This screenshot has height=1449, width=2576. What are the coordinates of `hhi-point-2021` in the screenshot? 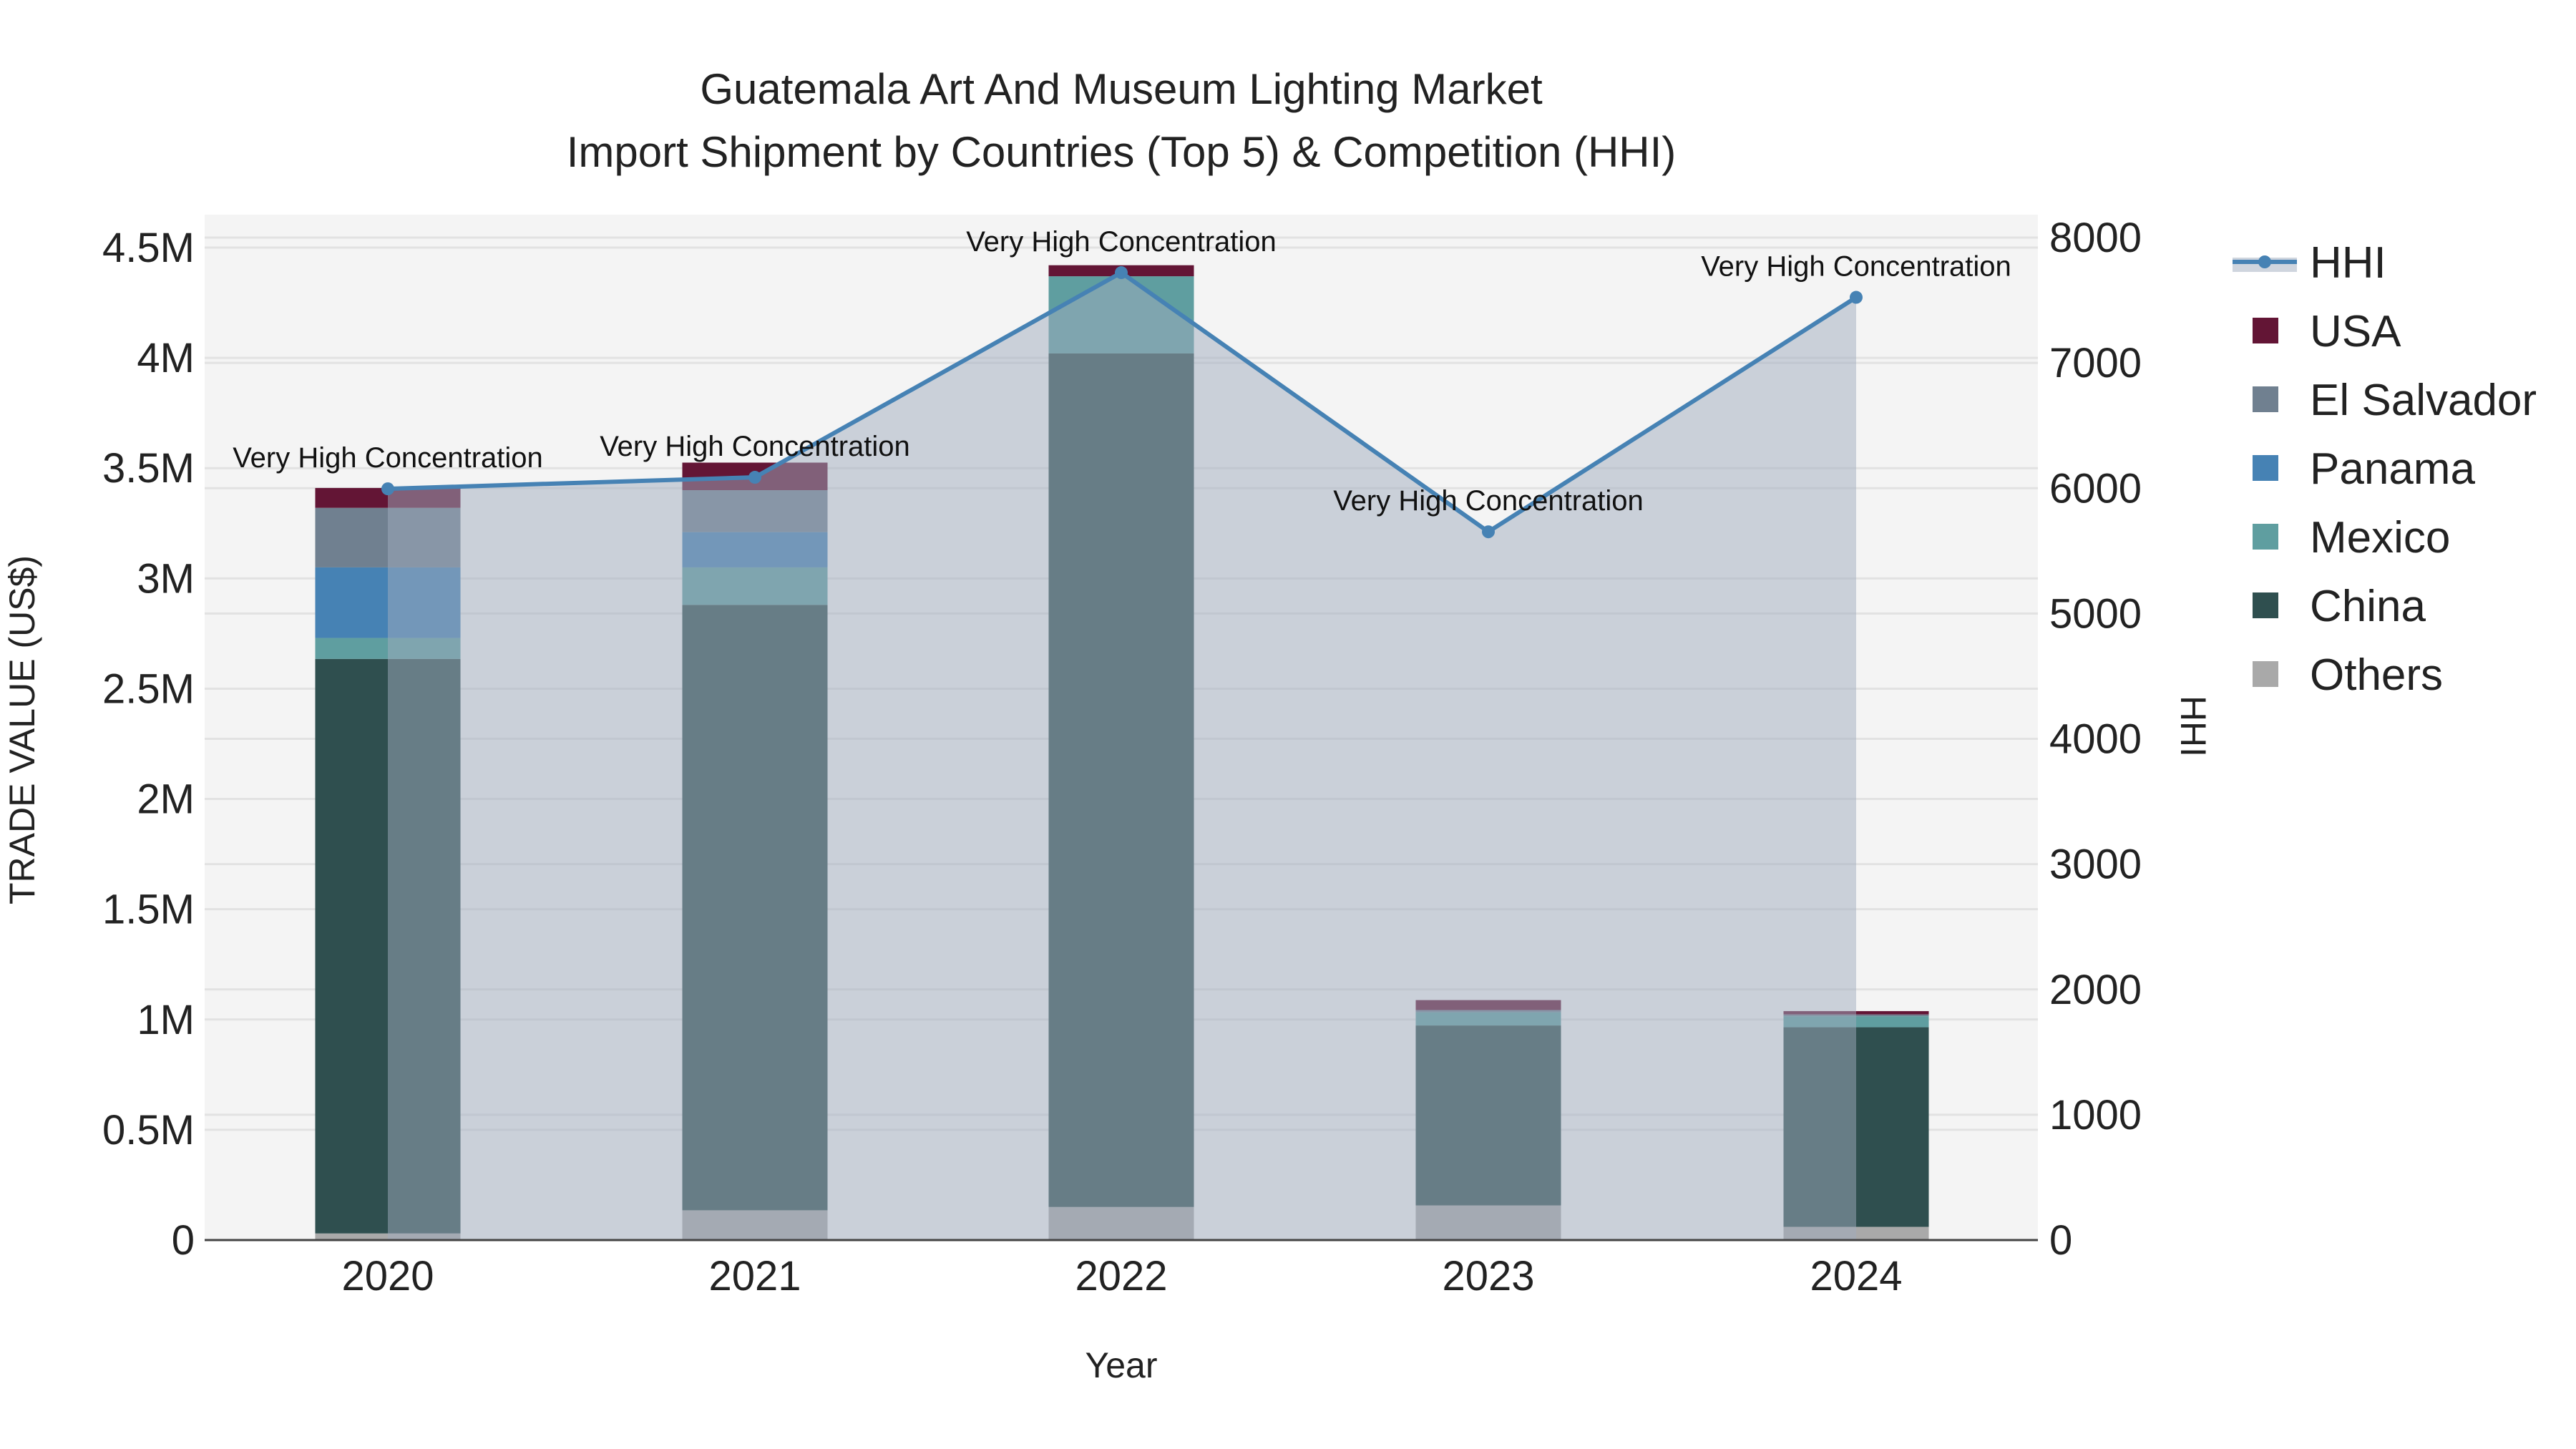 It's located at (754, 478).